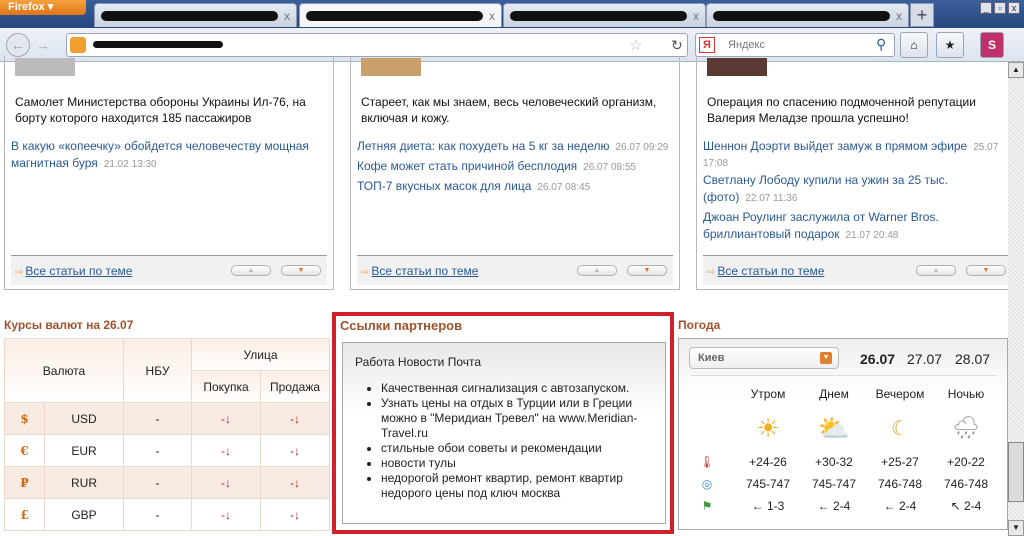 The height and width of the screenshot is (536, 1024). I want to click on thermometer-icon: 🌡, so click(707, 462).